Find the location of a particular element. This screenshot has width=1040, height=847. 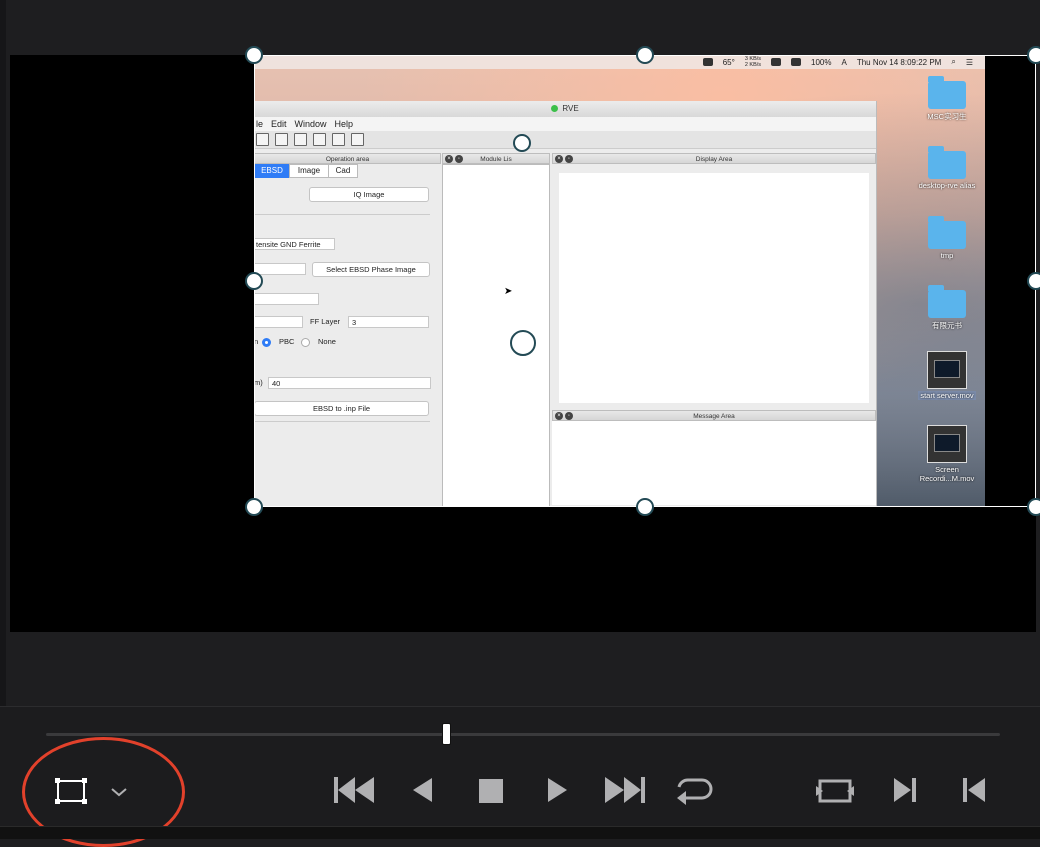

viewer-top-strip is located at coordinates (520, 27).